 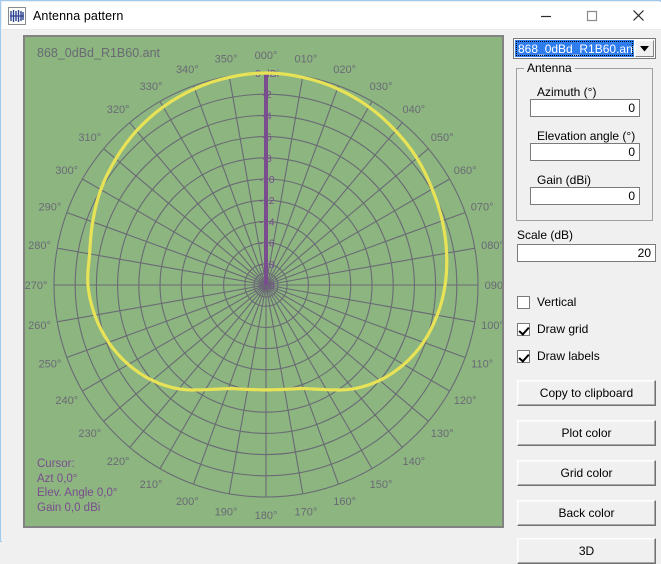 I want to click on checkbox-draw-grid-label: Draw grid, so click(x=563, y=329).